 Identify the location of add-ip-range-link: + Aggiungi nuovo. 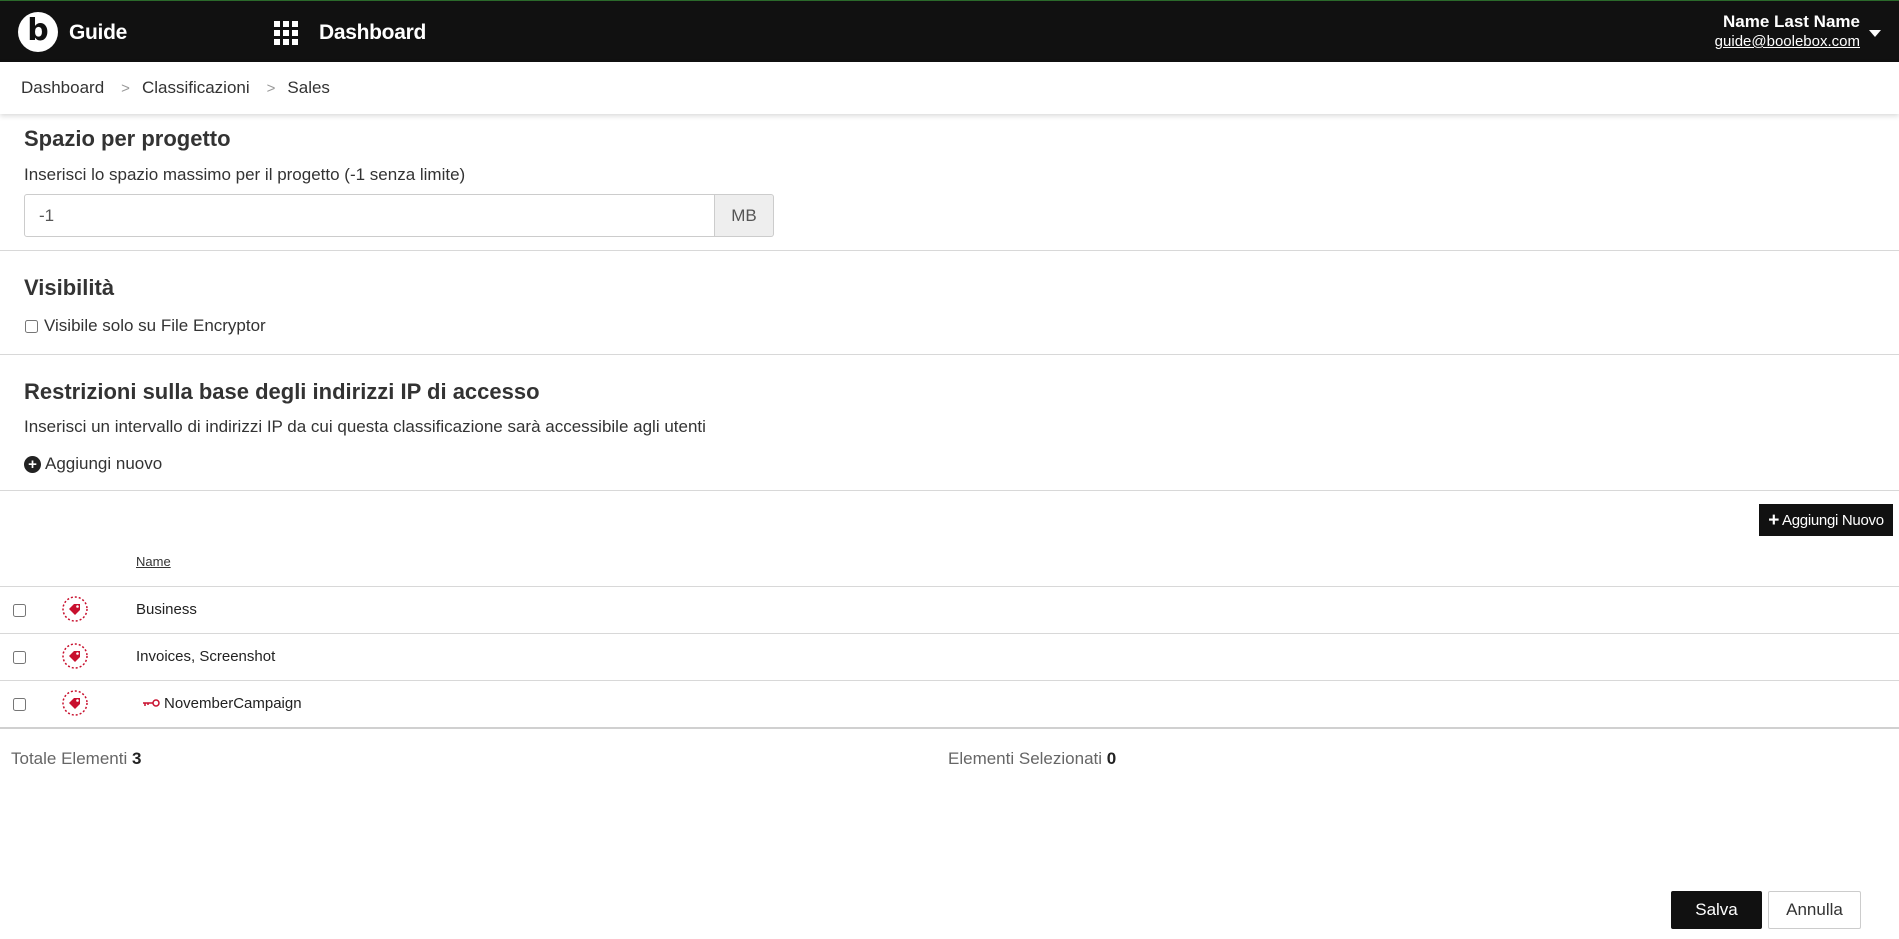
(93, 464).